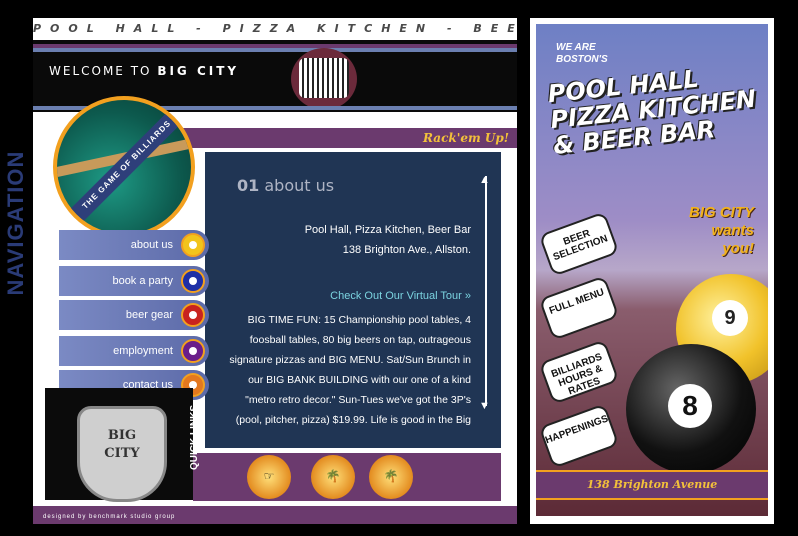 This screenshot has width=798, height=536. I want to click on welcome-text: WELCOME TO BIG CITY, so click(144, 71).